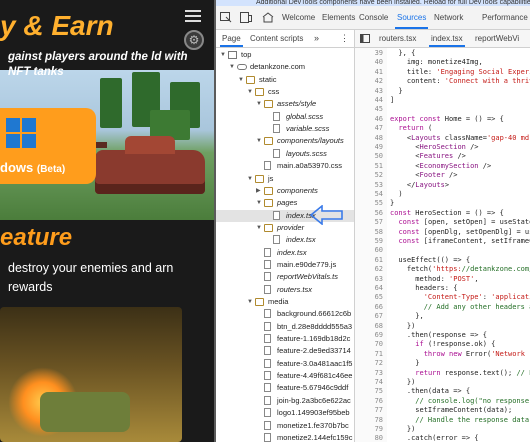 This screenshot has height=442, width=530. Describe the element at coordinates (369, 420) in the screenshot. I see `line-number: 78` at that location.